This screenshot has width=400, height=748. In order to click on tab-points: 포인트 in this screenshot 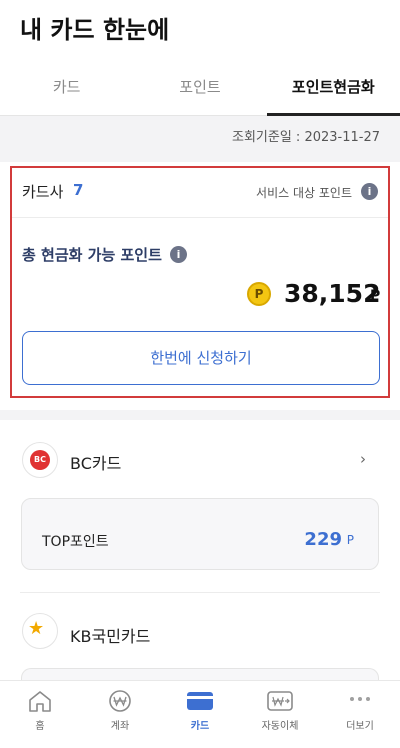, I will do `click(199, 88)`.